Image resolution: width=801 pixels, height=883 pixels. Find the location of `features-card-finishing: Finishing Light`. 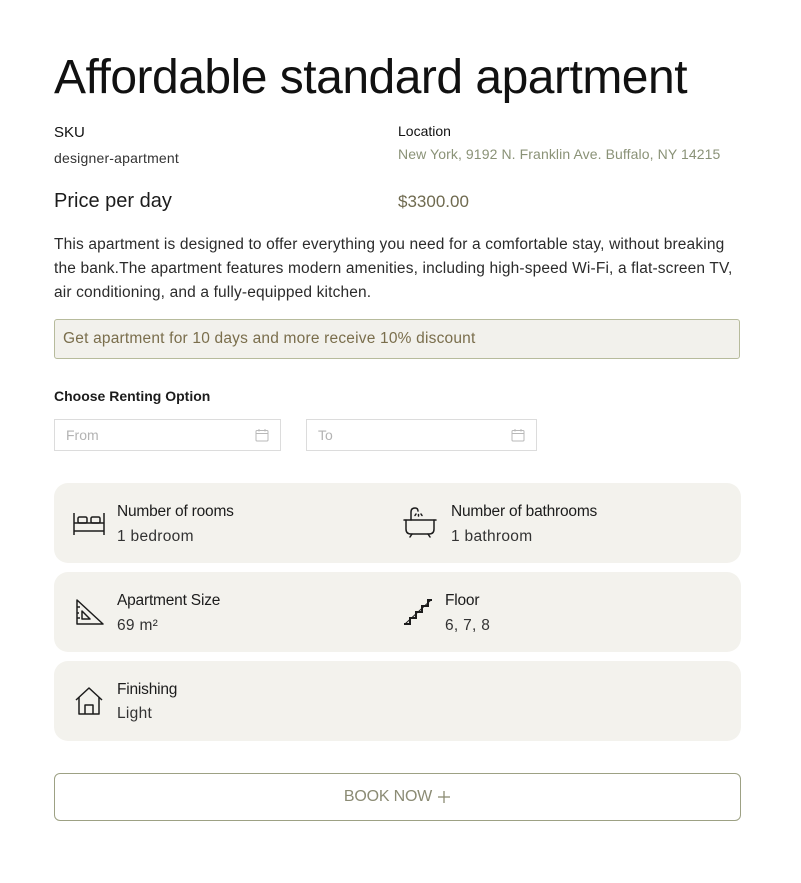

features-card-finishing: Finishing Light is located at coordinates (397, 701).